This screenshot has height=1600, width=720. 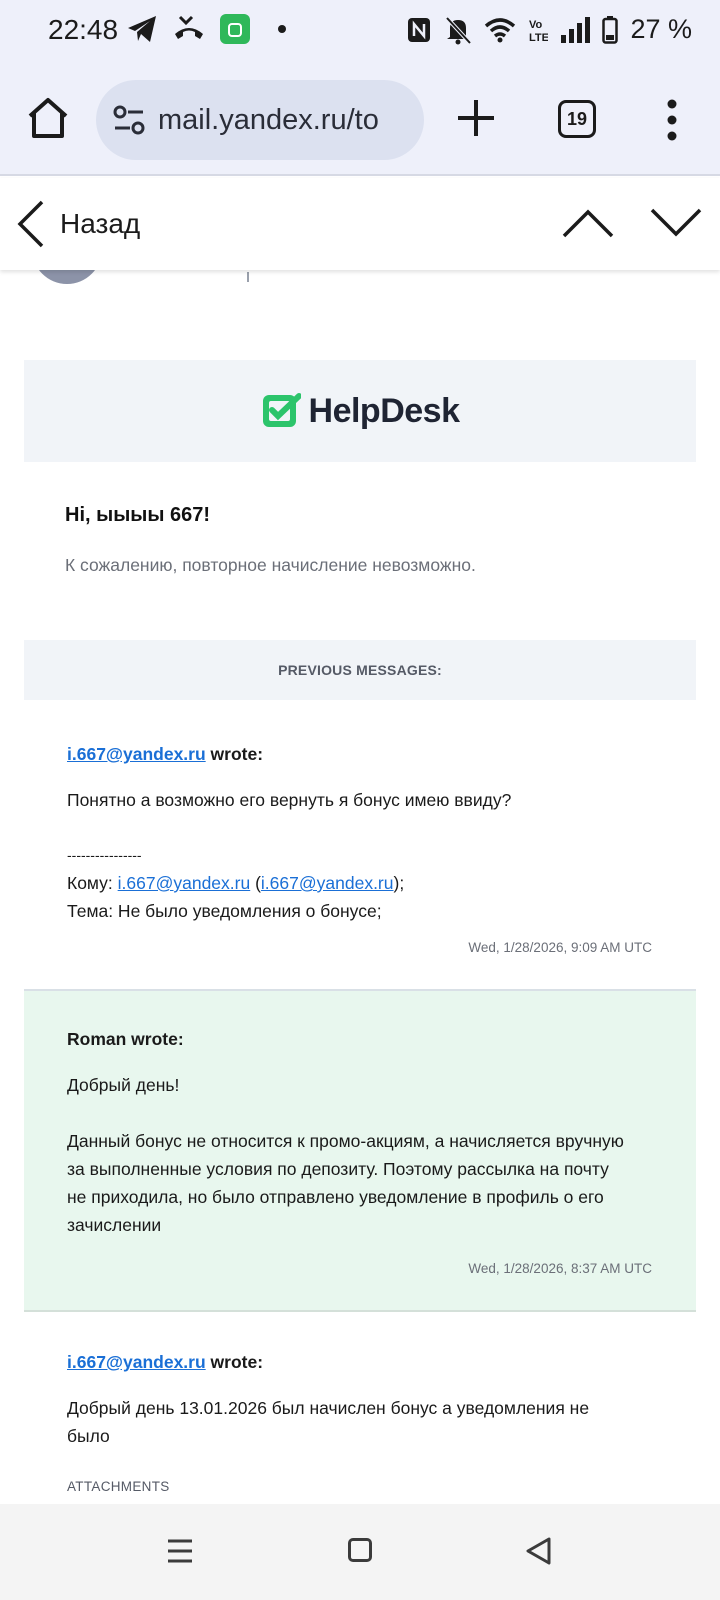 I want to click on helpdesk-logo-banner: HelpDesk, so click(x=360, y=411).